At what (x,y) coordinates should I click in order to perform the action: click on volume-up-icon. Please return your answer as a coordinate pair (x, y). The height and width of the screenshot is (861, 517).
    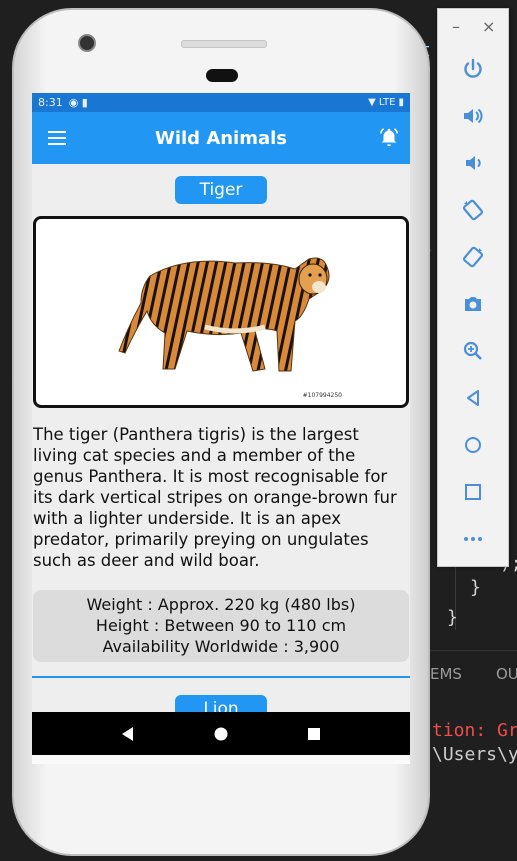
    Looking at the image, I should click on (473, 115).